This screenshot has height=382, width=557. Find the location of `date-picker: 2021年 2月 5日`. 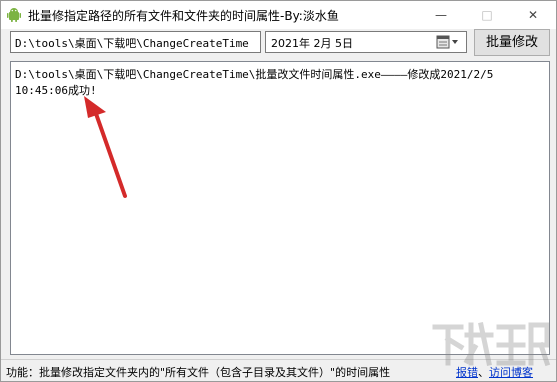

date-picker: 2021年 2月 5日 is located at coordinates (366, 42).